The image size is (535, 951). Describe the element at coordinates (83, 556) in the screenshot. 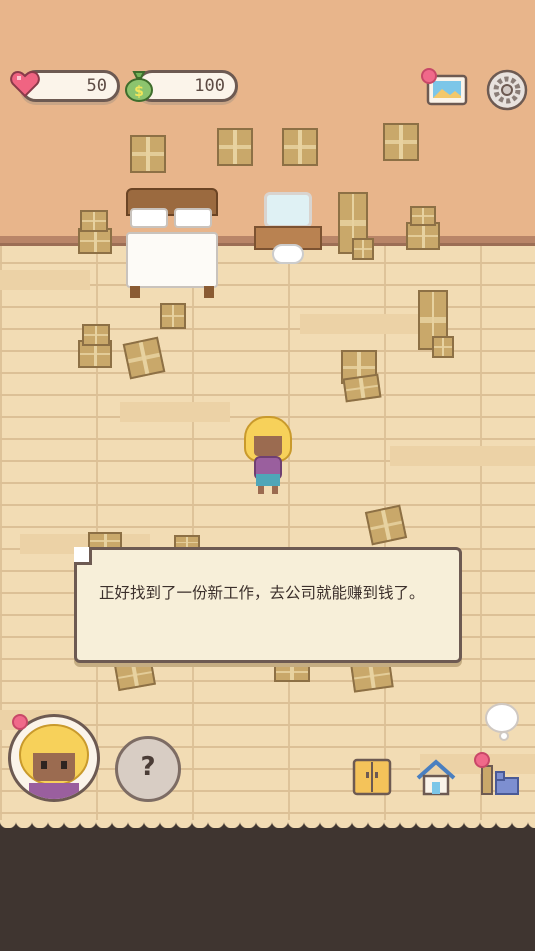

I see `dialog-corner-fold` at that location.